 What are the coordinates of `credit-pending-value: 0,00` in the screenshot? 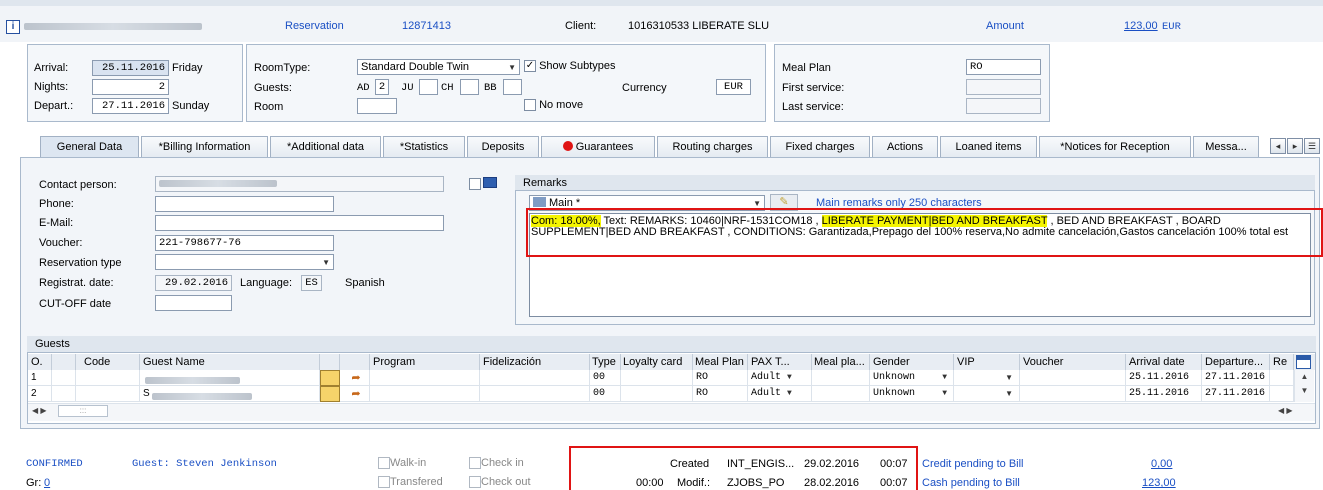 It's located at (1161, 464).